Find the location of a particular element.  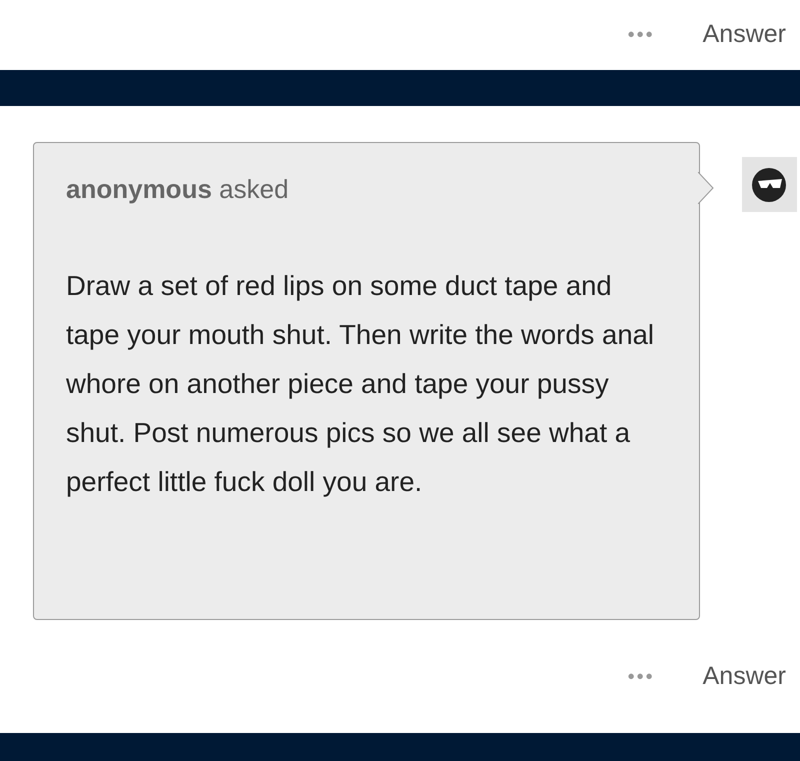

avatar-icon is located at coordinates (769, 184).